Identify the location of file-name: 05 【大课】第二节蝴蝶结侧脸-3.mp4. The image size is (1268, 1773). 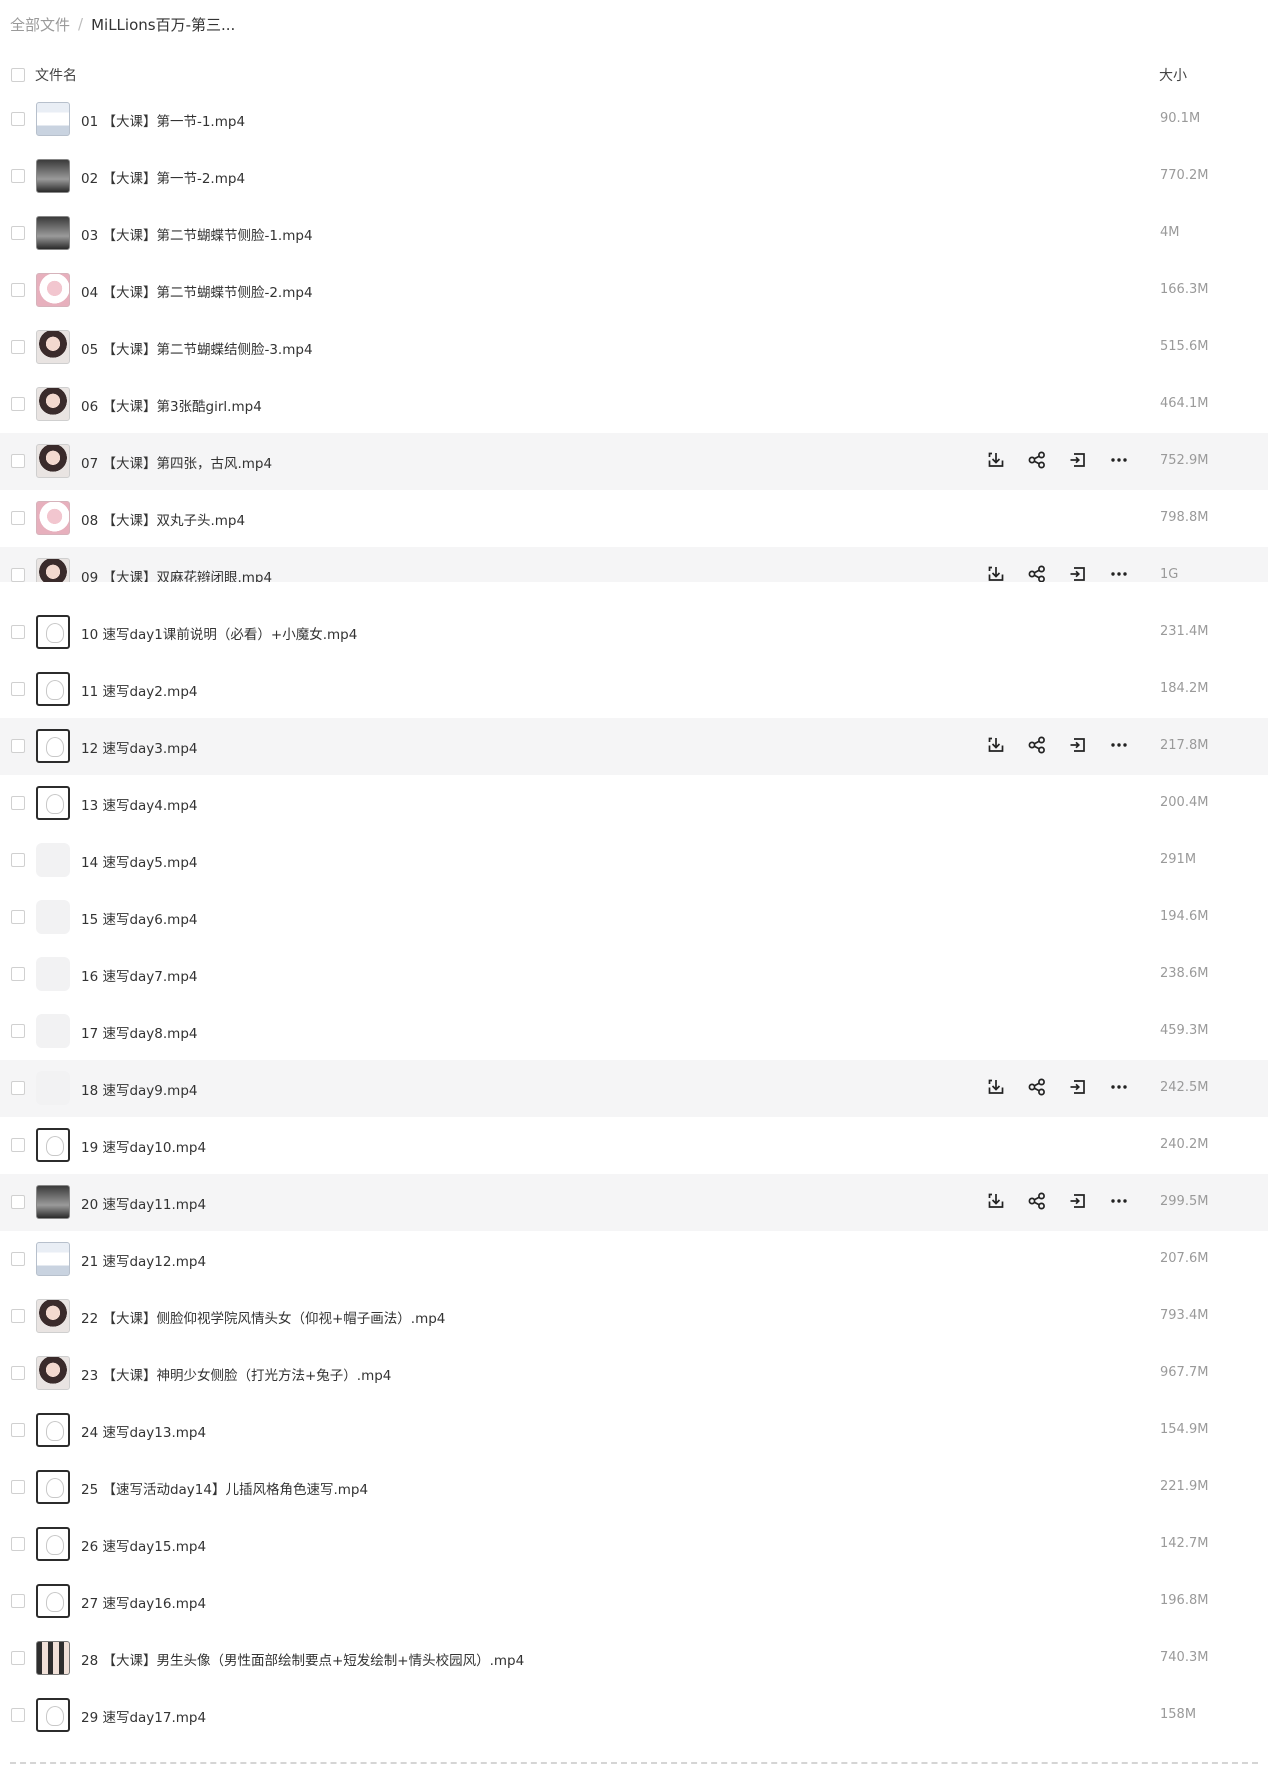
(197, 348).